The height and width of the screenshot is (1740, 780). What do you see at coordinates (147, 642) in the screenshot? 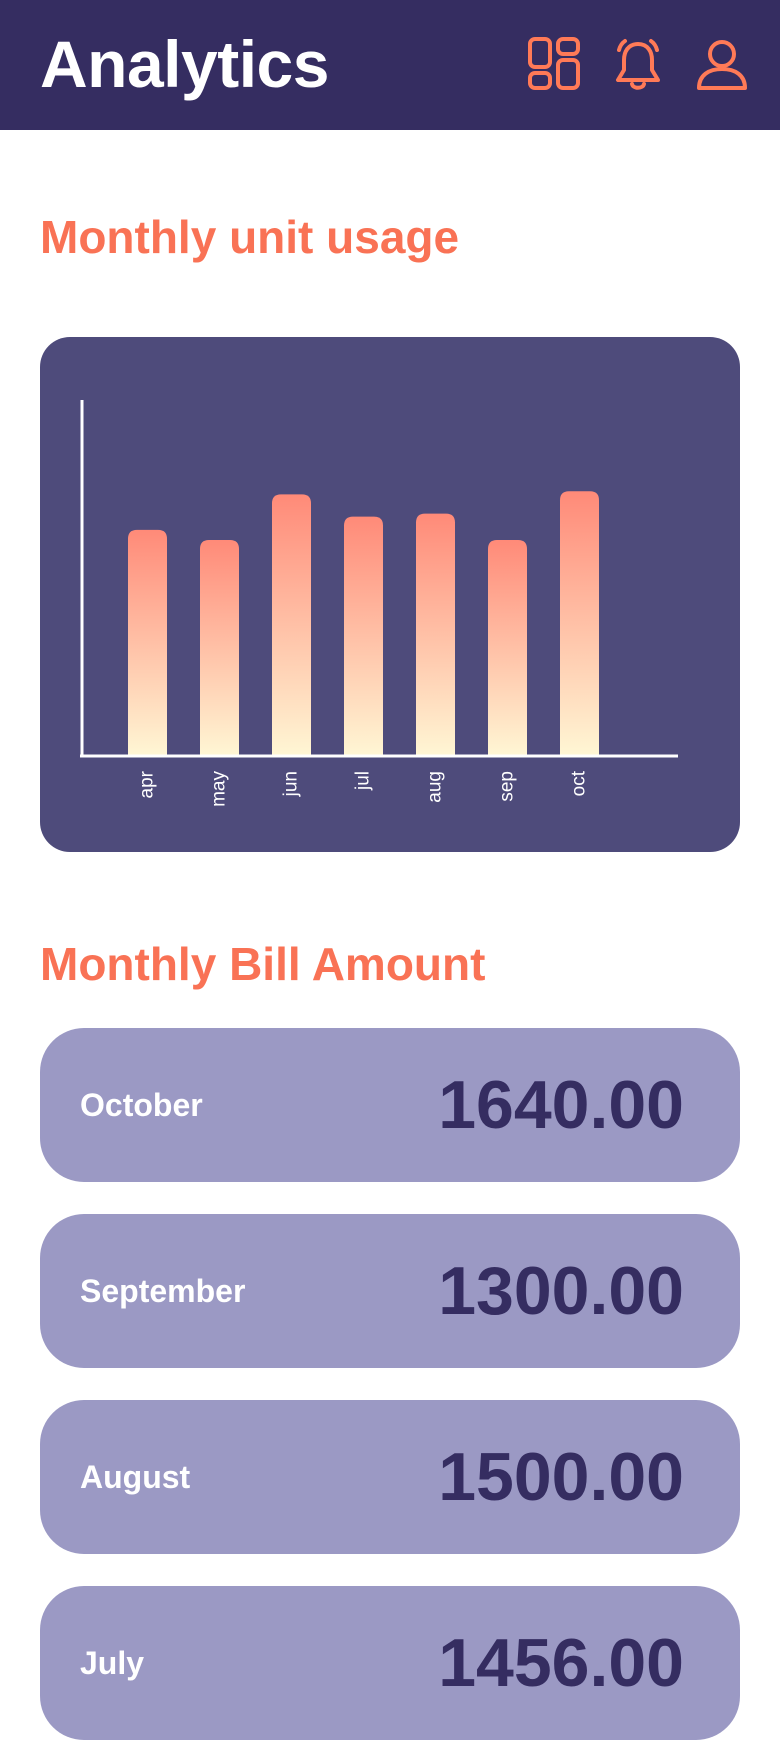
I see `bar-apr` at bounding box center [147, 642].